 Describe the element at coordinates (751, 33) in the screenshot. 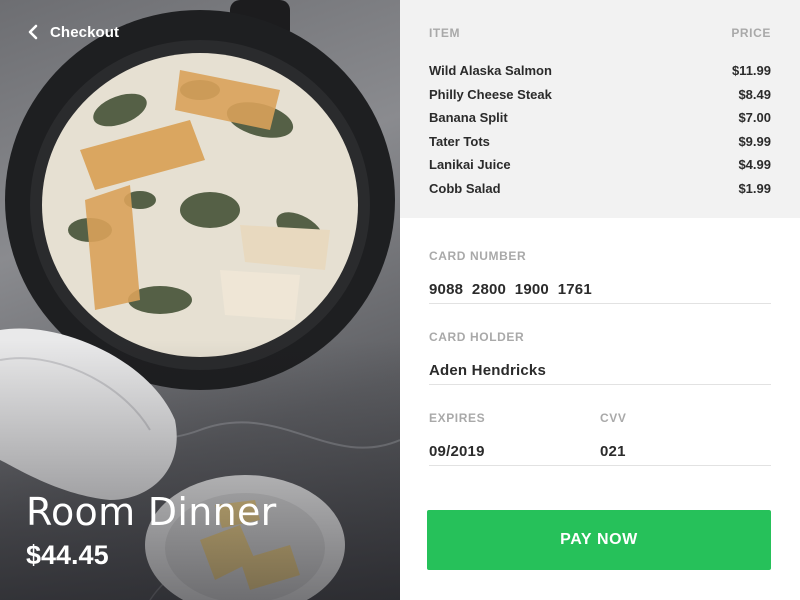

I see `price-column-header: PRICE` at that location.